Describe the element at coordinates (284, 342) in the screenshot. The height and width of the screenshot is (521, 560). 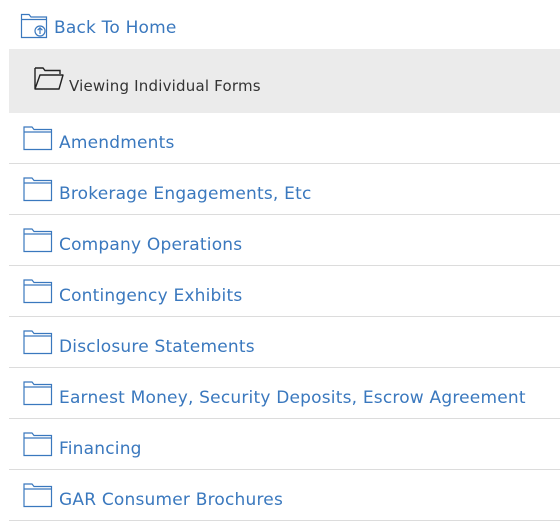
I see `folder-item-disclosure-statements: Disclosure Statements` at that location.